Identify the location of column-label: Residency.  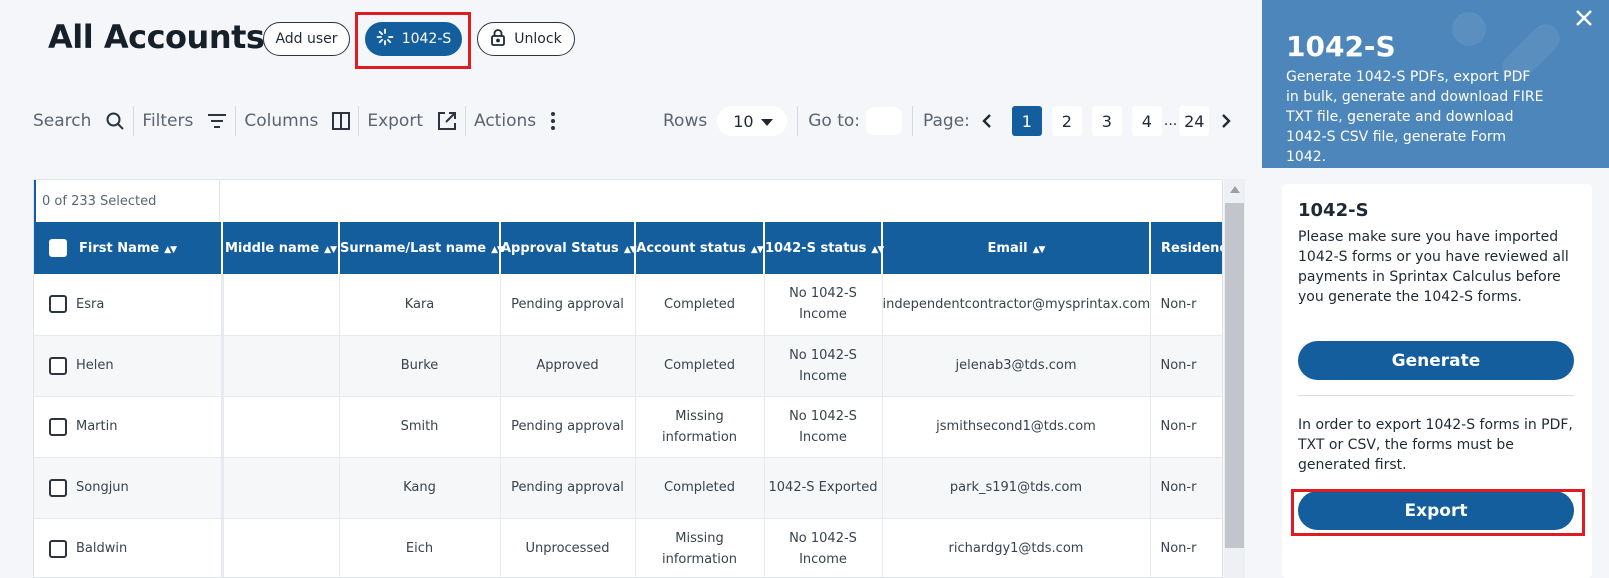
(1191, 248).